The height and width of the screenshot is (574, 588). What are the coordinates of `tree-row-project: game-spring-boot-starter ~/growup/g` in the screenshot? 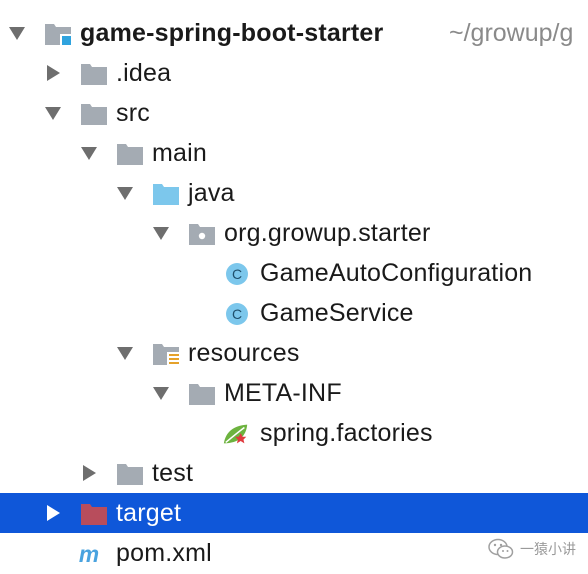 It's located at (294, 33).